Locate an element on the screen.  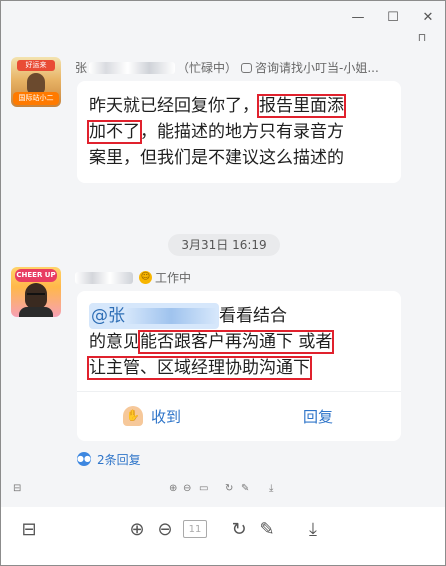
avatar-sign-text: 好运来 is located at coordinates (36, 65).